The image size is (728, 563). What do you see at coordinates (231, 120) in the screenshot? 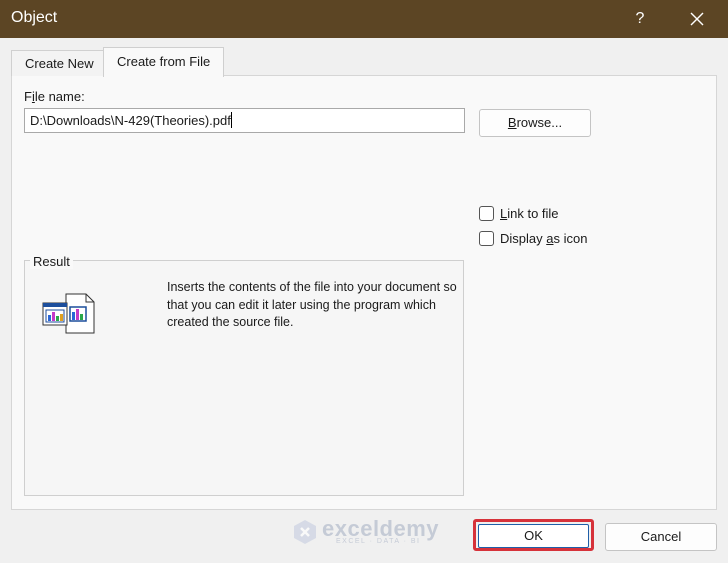
I see `text-cursor` at bounding box center [231, 120].